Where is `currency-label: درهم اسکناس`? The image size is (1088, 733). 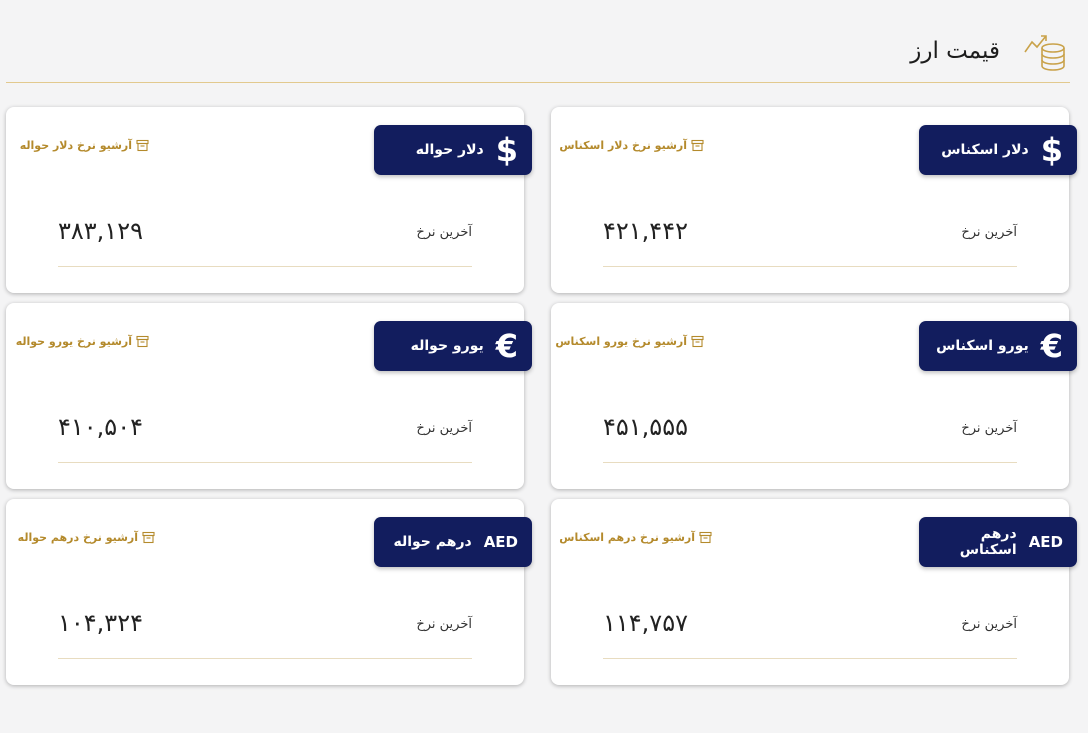
currency-label: درهم اسکناس is located at coordinates (988, 542).